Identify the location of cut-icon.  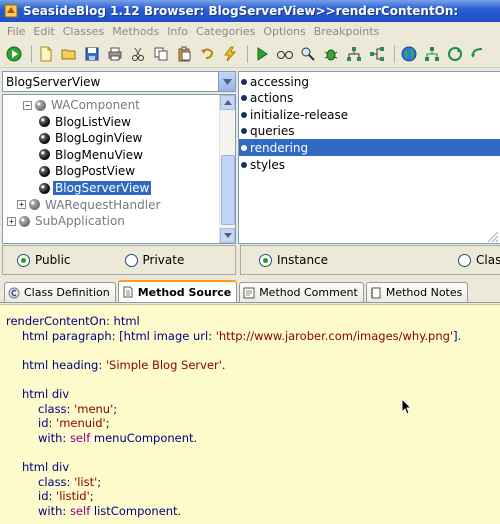
(138, 54).